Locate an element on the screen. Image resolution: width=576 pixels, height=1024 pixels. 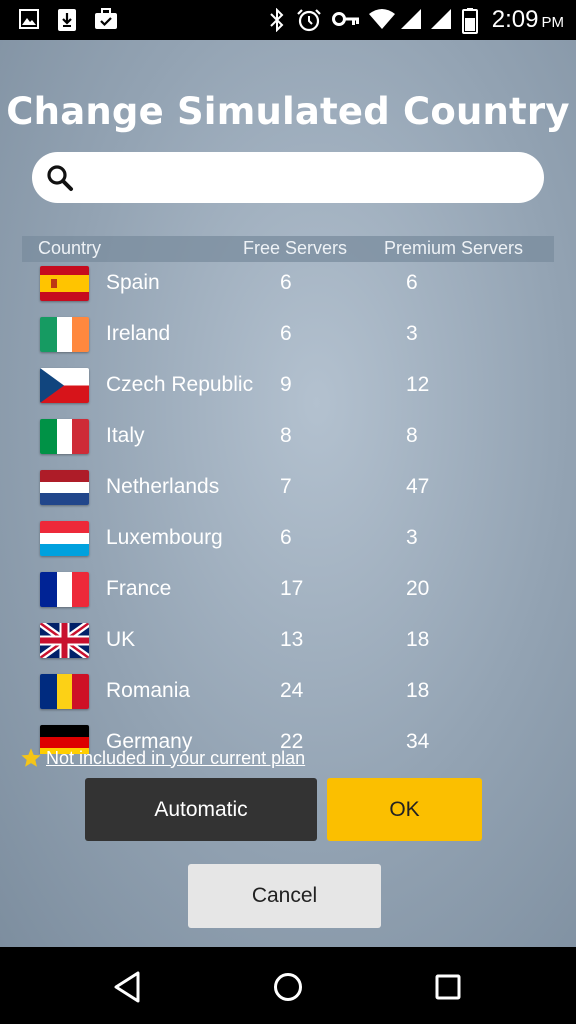
automatic-button: Automatic is located at coordinates (201, 809).